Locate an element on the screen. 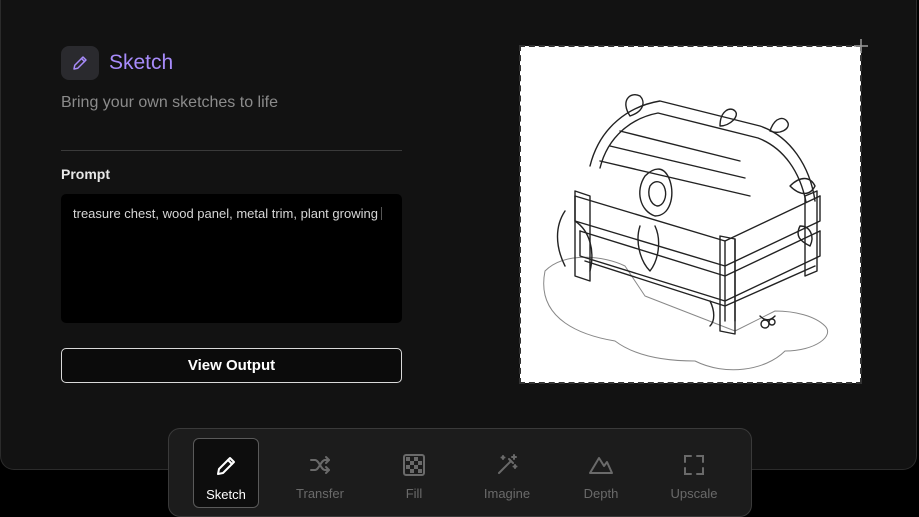  tool-label: Fill is located at coordinates (414, 493).